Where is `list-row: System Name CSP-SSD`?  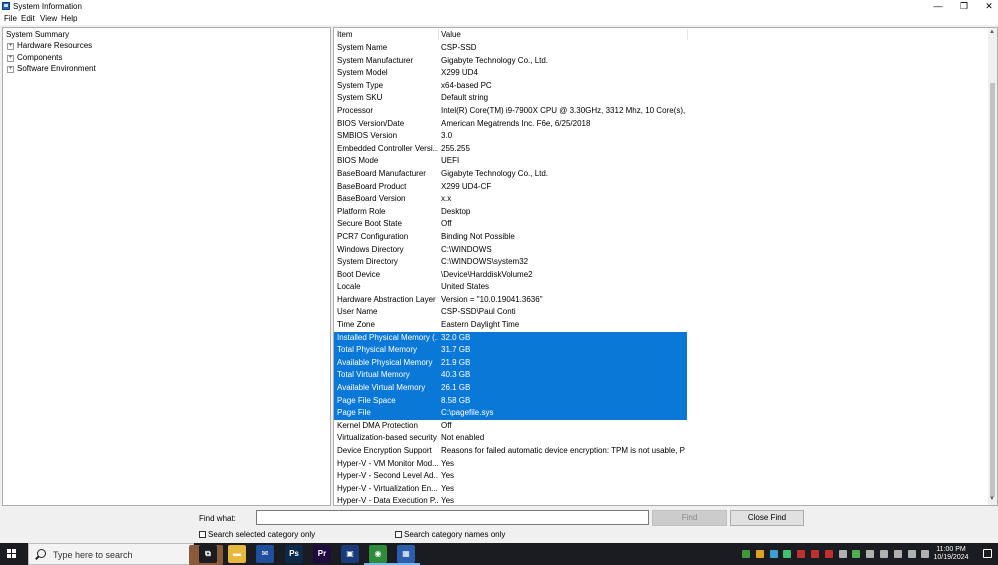 list-row: System Name CSP-SSD is located at coordinates (660, 48).